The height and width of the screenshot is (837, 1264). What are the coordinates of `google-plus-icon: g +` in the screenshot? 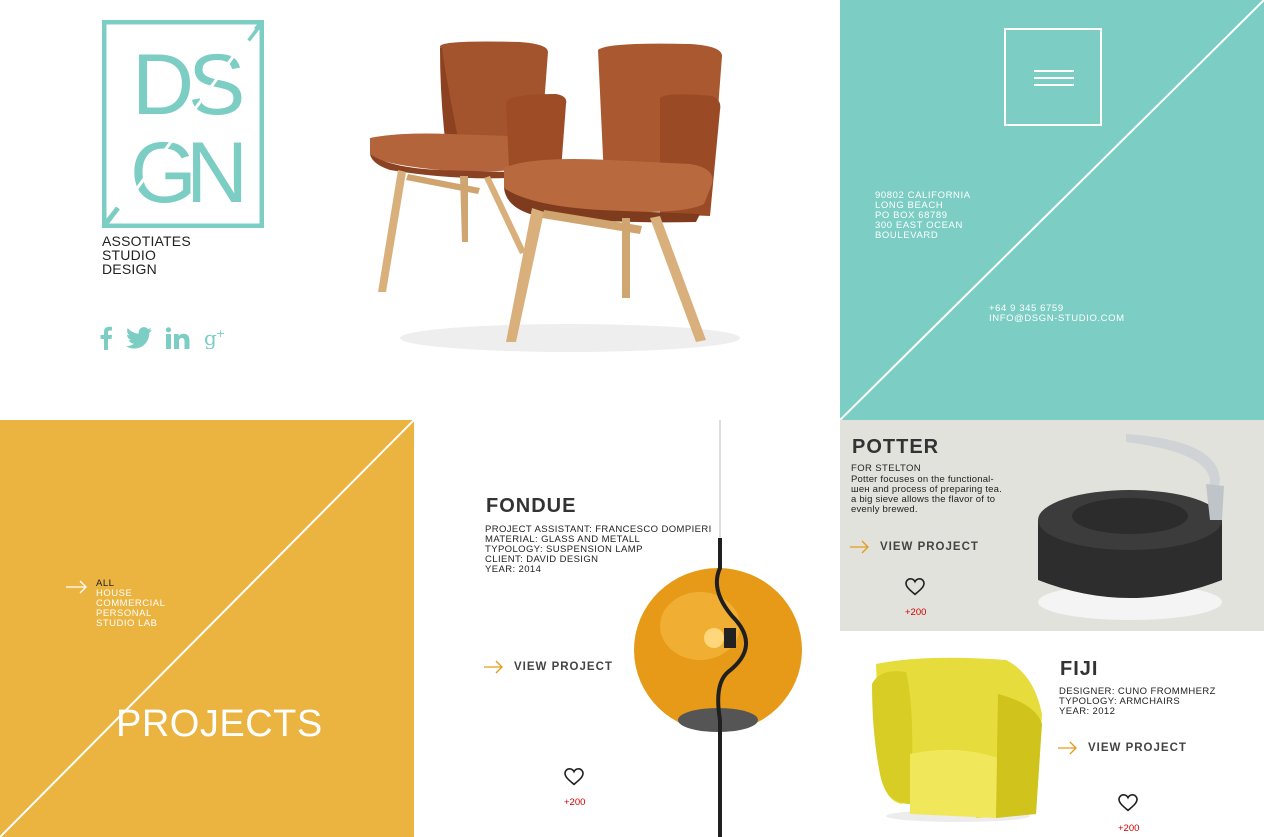 It's located at (215, 340).